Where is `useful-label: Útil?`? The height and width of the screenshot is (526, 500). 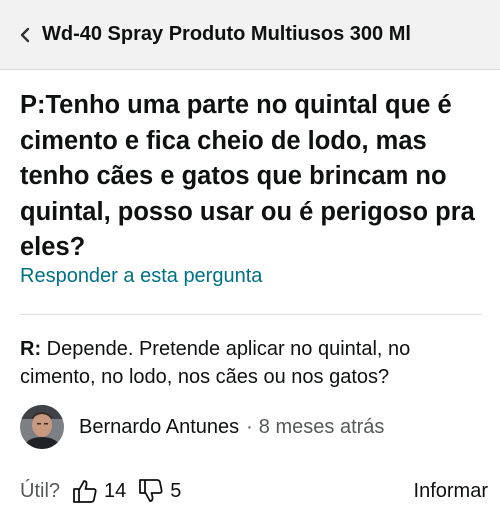
useful-label: Útil? is located at coordinates (40, 490).